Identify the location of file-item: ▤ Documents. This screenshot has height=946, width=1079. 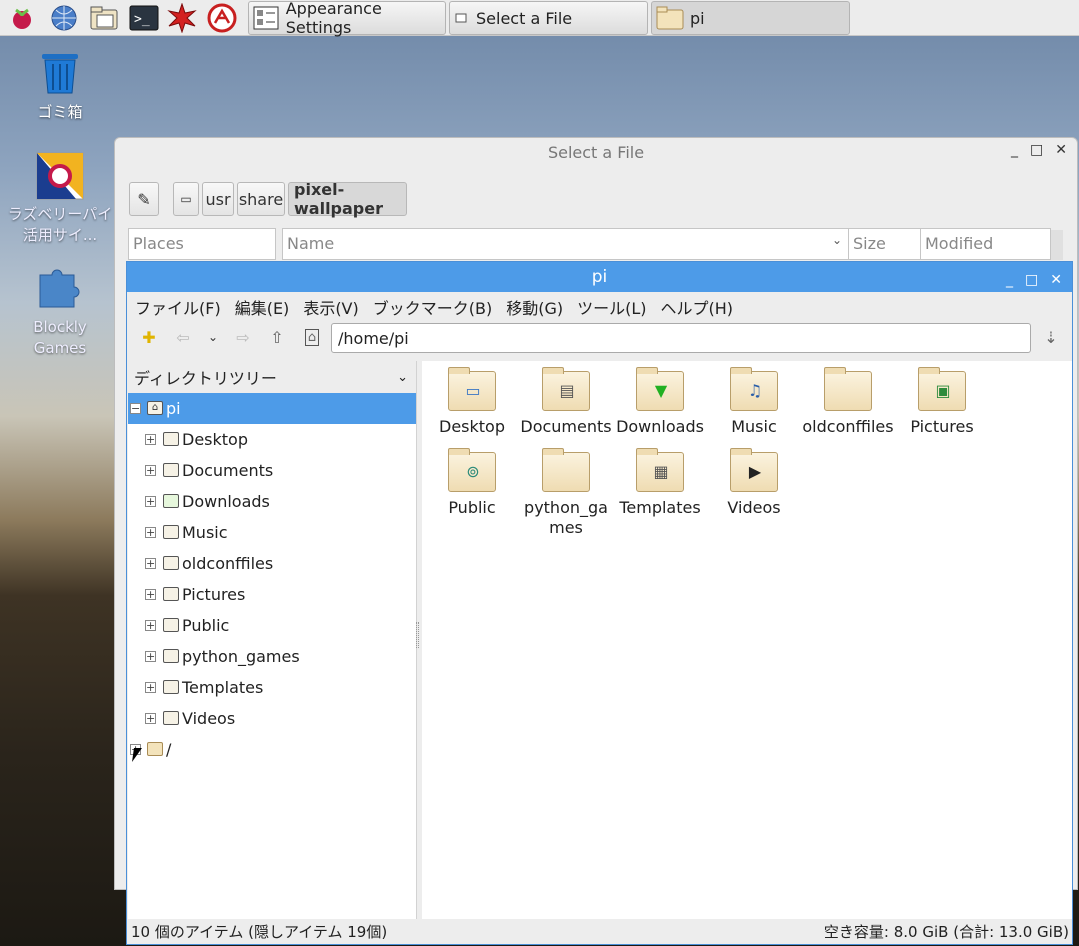
(566, 402).